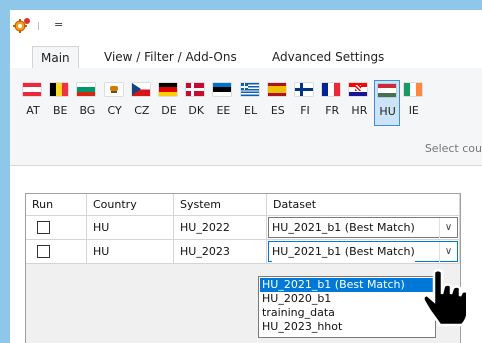  Describe the element at coordinates (87, 110) in the screenshot. I see `country-code-label: BG` at that location.